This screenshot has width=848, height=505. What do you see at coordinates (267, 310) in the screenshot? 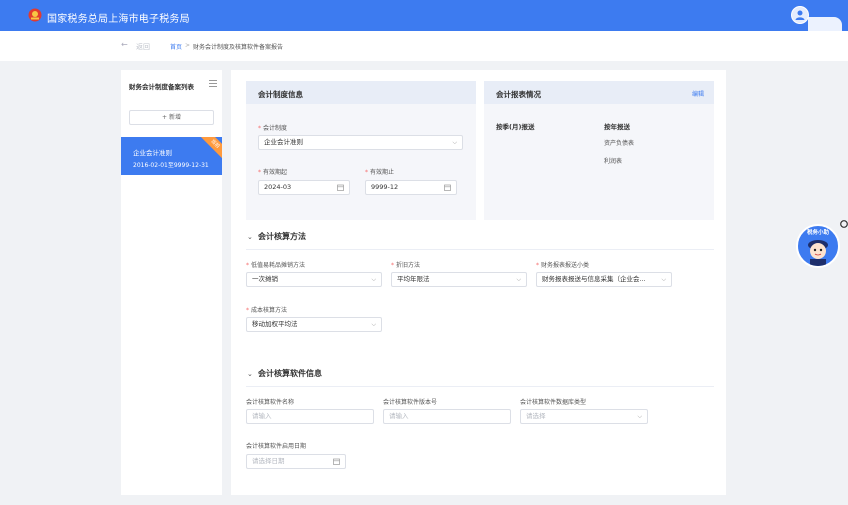
I see `cost-method-label: * 成本核算方法` at bounding box center [267, 310].